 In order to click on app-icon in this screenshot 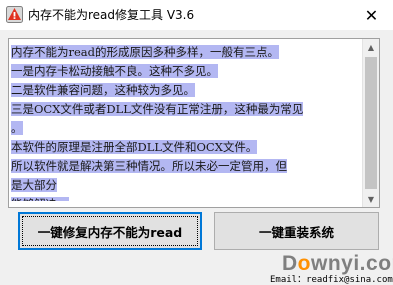, I will do `click(14, 14)`.